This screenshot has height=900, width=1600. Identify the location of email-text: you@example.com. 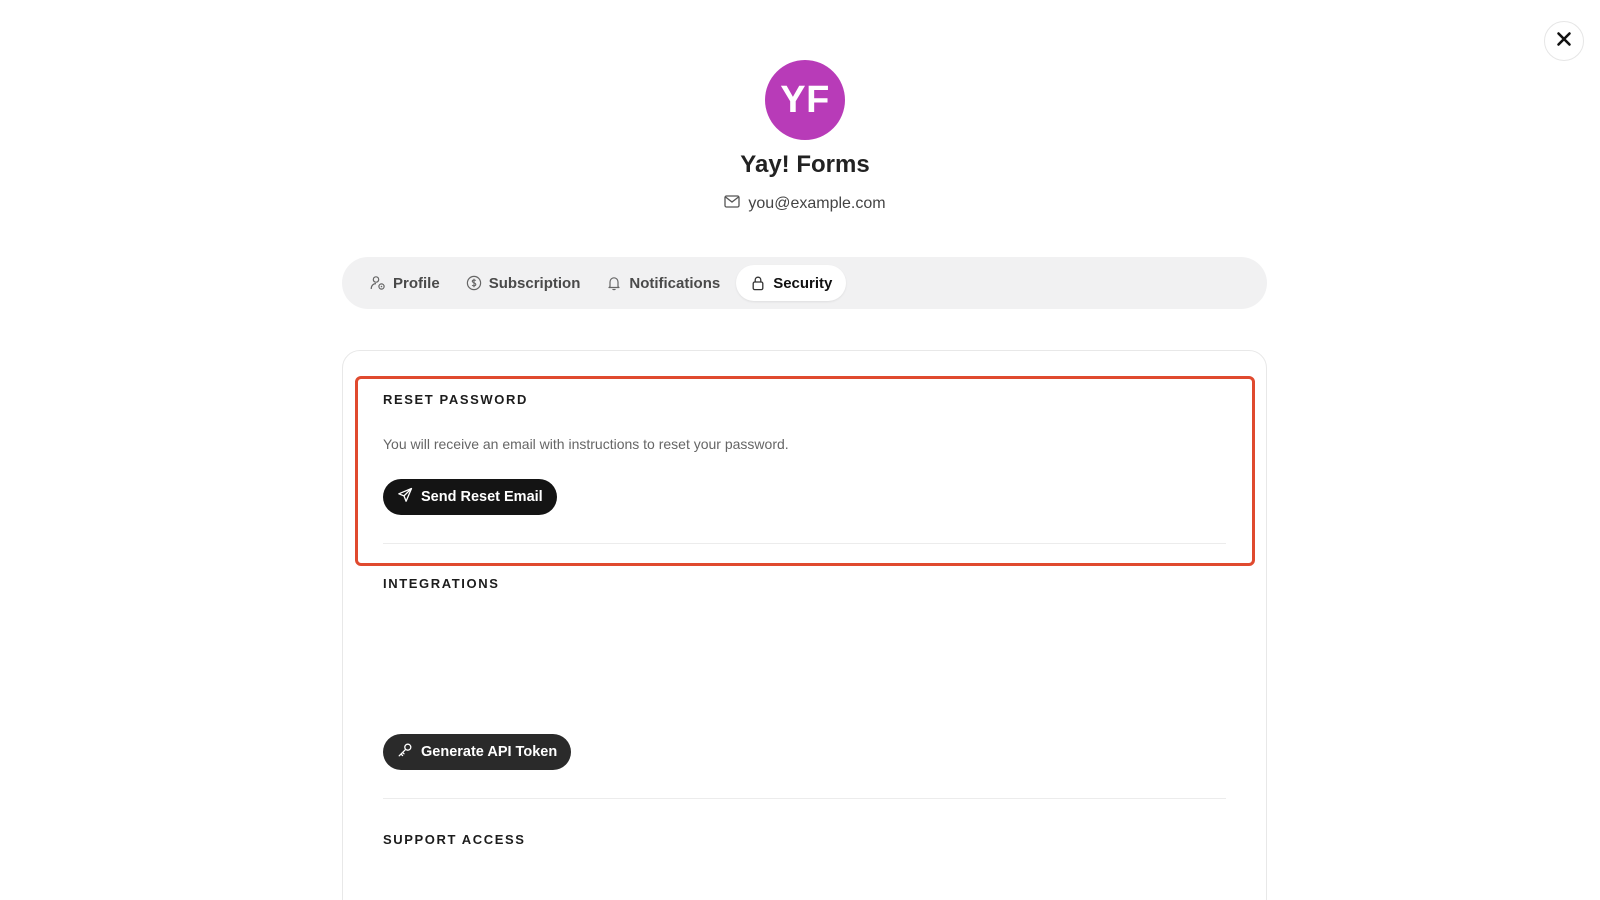
(817, 203).